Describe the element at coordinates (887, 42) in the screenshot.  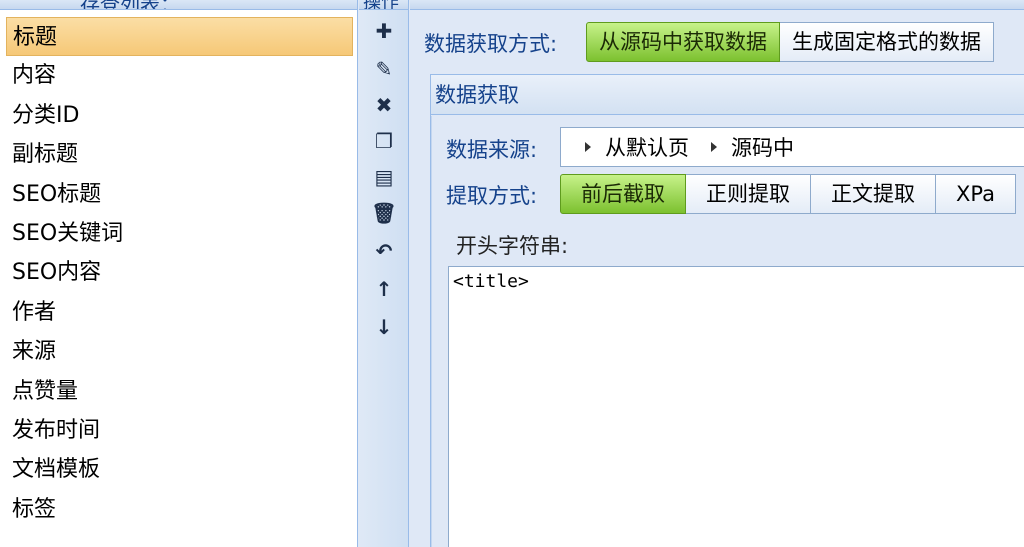
I see `fetch-method-option: 生成固定格式的数据` at that location.